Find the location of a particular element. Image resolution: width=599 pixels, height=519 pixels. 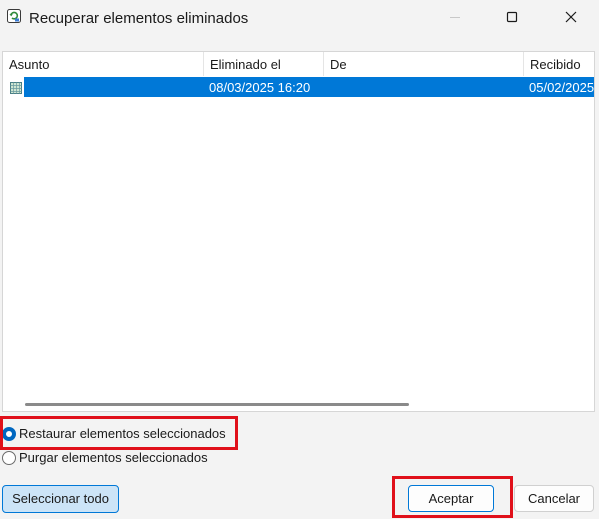

maximize-button is located at coordinates (512, 17).